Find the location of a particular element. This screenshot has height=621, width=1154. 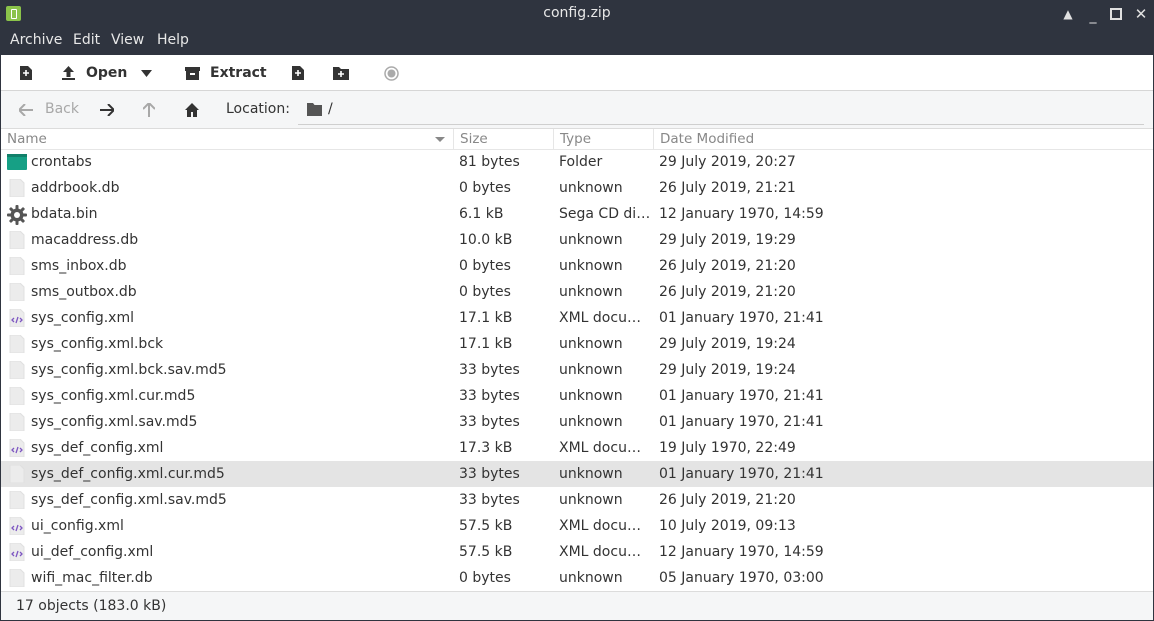

up-button is located at coordinates (149, 110).